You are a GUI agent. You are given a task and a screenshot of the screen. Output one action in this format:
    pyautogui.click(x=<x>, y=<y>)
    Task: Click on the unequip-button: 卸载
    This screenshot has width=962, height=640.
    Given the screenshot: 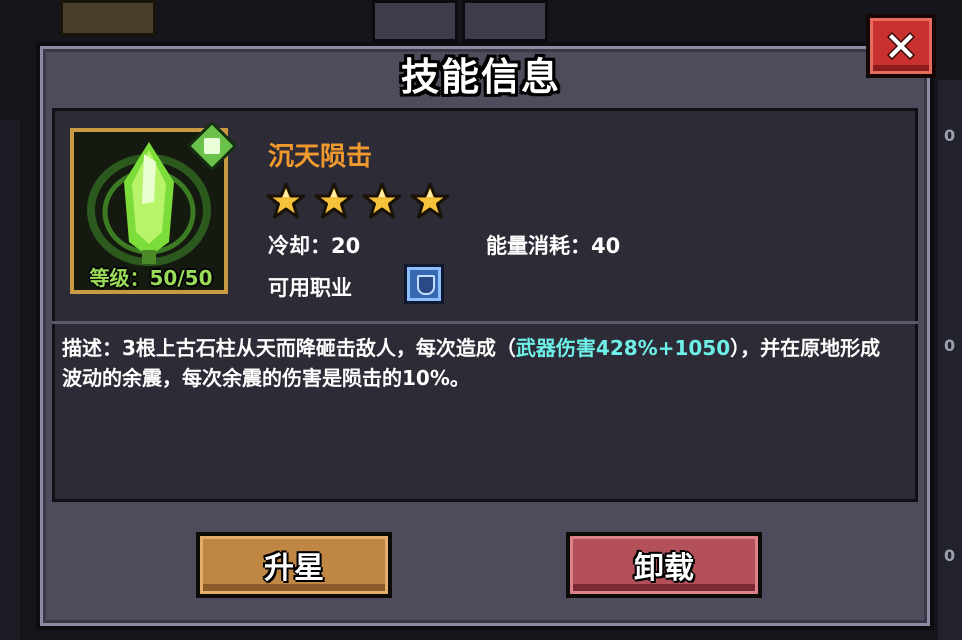 What is the action you would take?
    pyautogui.click(x=664, y=565)
    